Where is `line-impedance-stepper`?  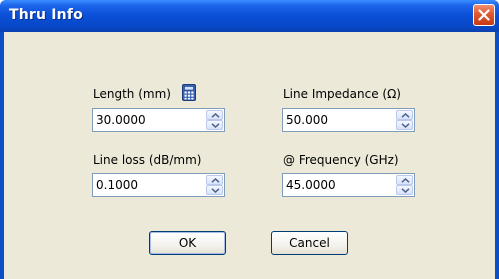 line-impedance-stepper is located at coordinates (348, 120).